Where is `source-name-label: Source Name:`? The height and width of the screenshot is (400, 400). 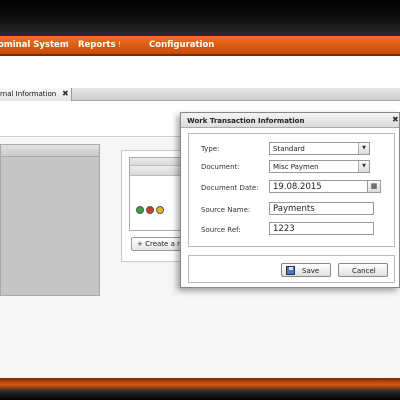 source-name-label: Source Name: is located at coordinates (226, 210).